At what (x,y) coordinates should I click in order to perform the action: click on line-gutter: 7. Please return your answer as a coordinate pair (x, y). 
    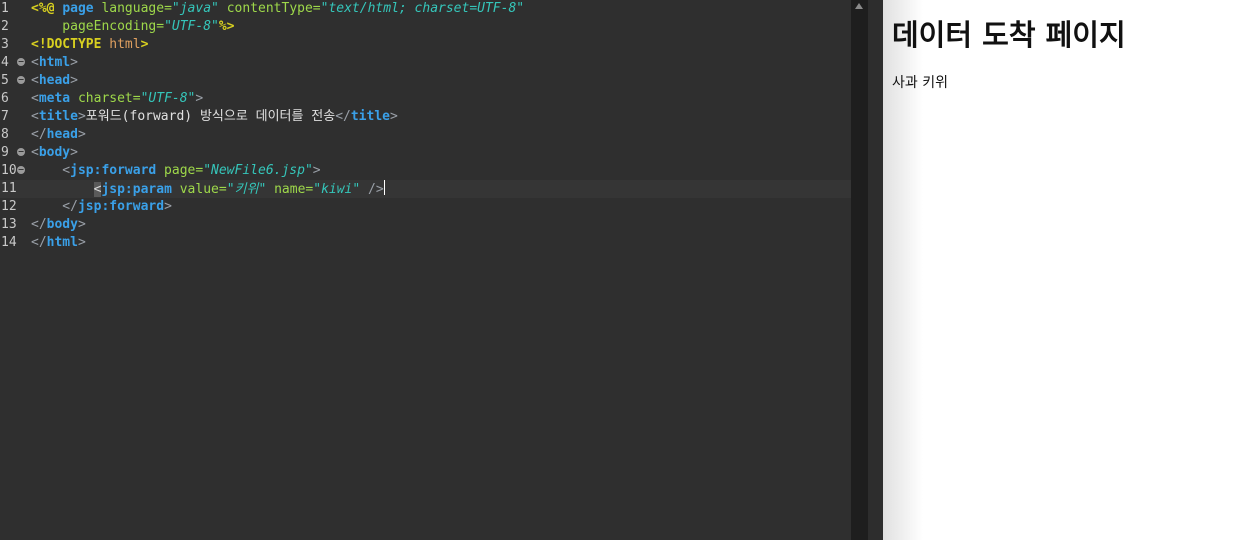
    Looking at the image, I should click on (15, 117).